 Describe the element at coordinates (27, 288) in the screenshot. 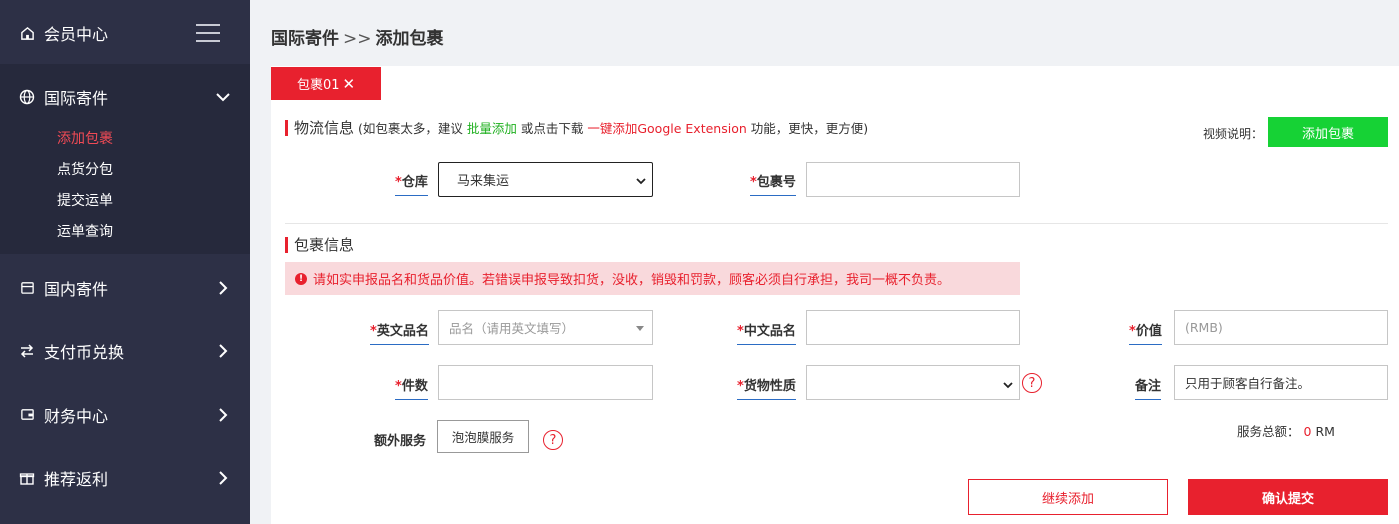

I see `box-icon` at that location.